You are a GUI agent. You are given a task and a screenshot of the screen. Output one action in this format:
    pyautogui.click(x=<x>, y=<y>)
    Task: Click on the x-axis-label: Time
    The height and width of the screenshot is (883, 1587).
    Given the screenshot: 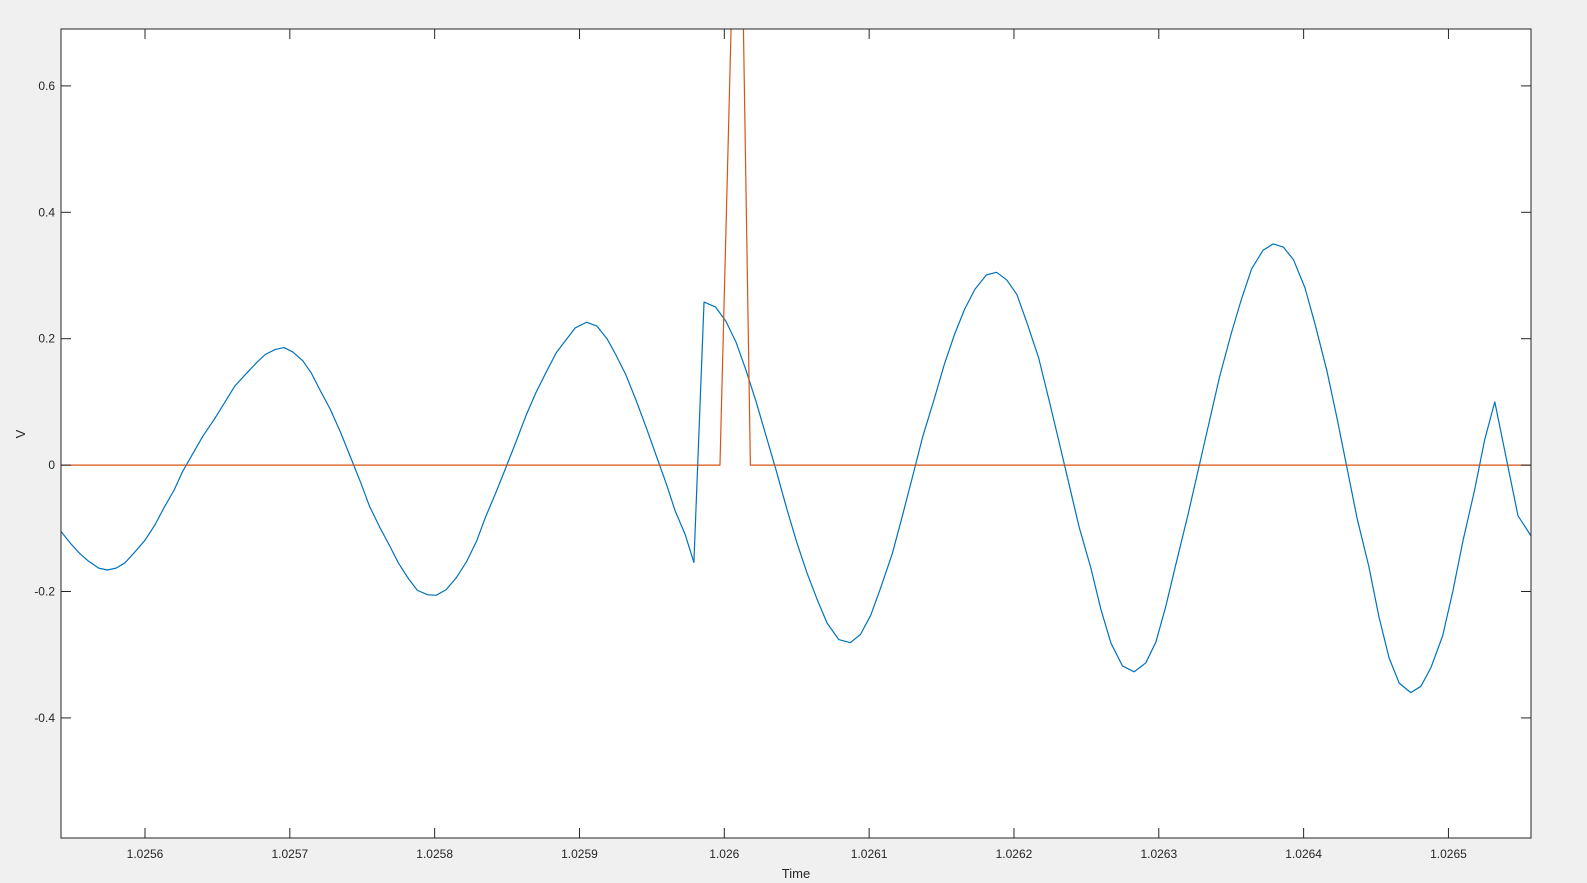 What is the action you would take?
    pyautogui.click(x=796, y=873)
    